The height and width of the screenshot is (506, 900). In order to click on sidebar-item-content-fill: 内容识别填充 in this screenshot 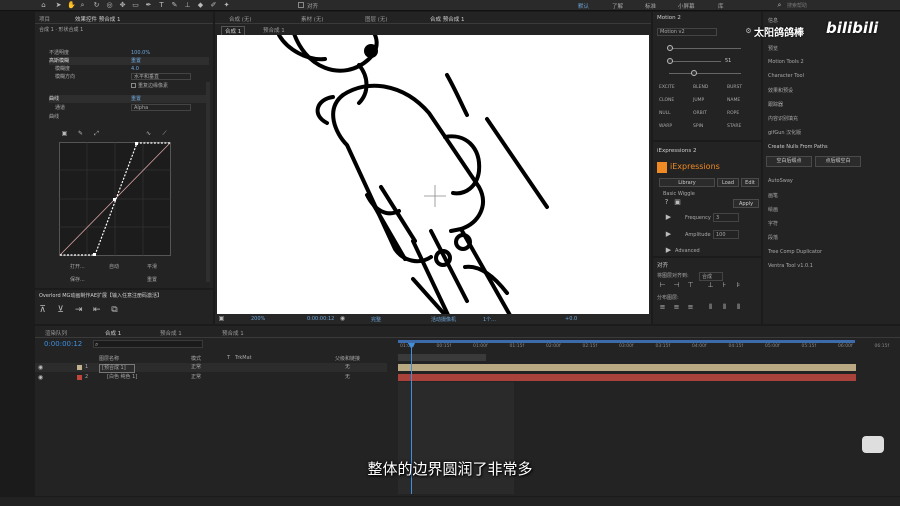, I will do `click(783, 118)`.